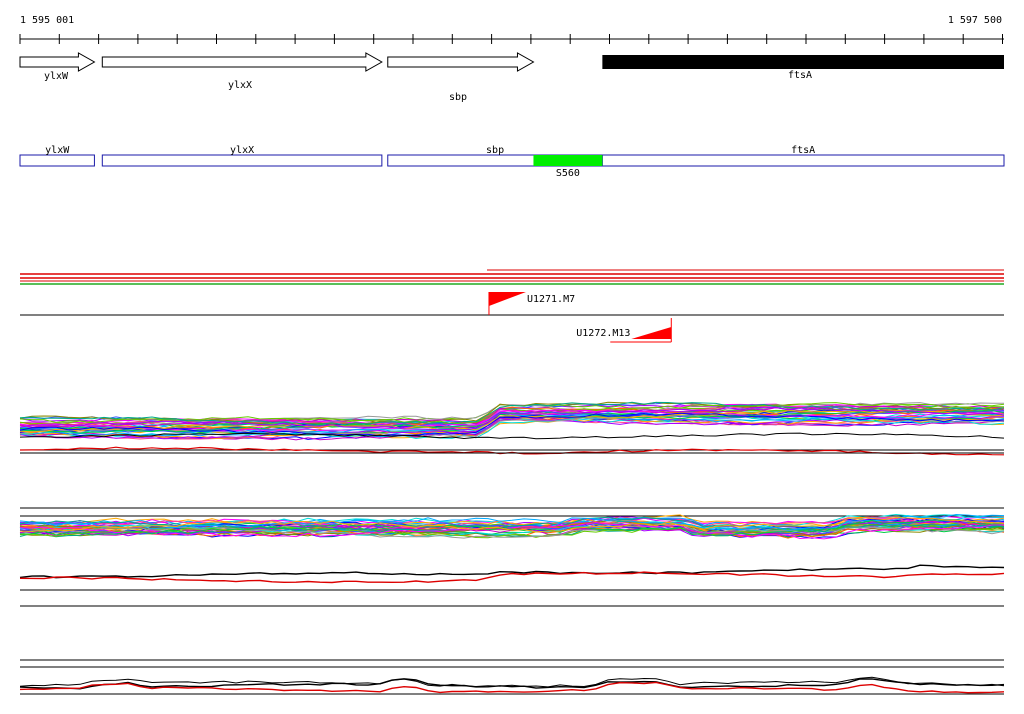  I want to click on gene-label-ftsA: ftsA, so click(800, 75).